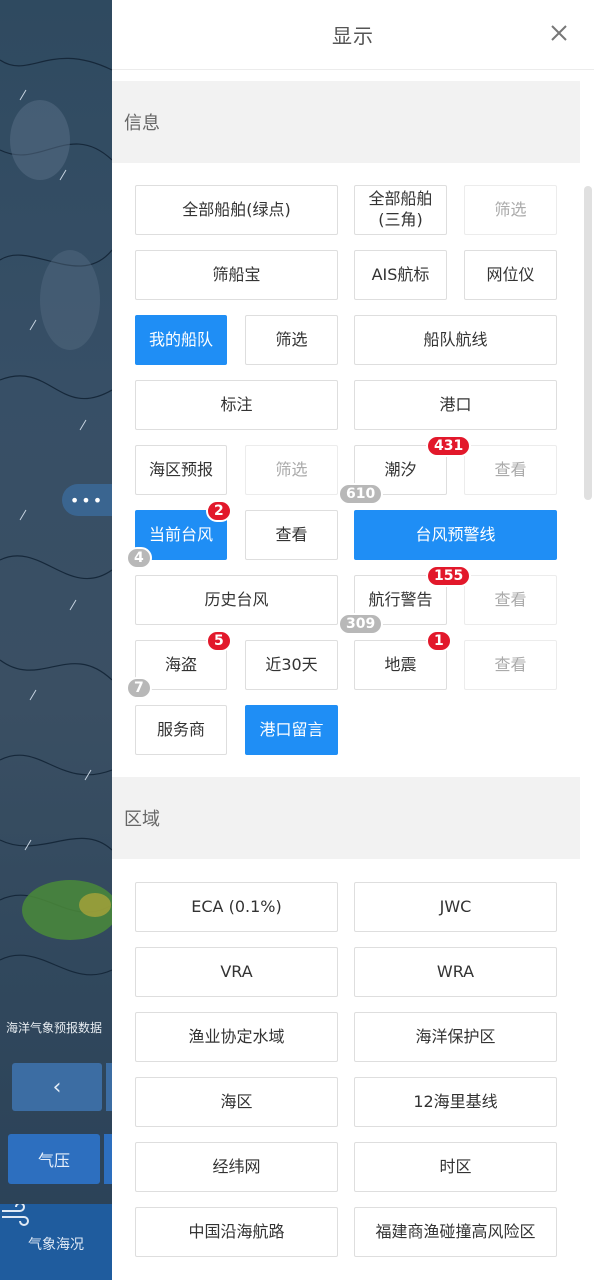  Describe the element at coordinates (510, 210) in the screenshot. I see `filter-button-1: 筛选` at that location.